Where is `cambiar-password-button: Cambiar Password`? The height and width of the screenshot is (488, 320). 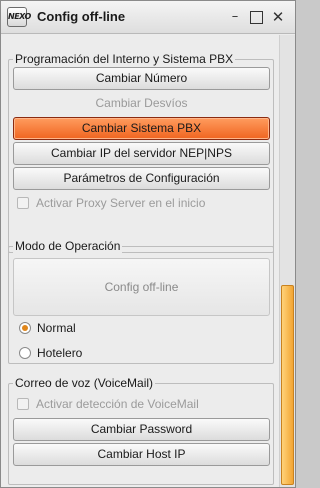 cambiar-password-button: Cambiar Password is located at coordinates (141, 429).